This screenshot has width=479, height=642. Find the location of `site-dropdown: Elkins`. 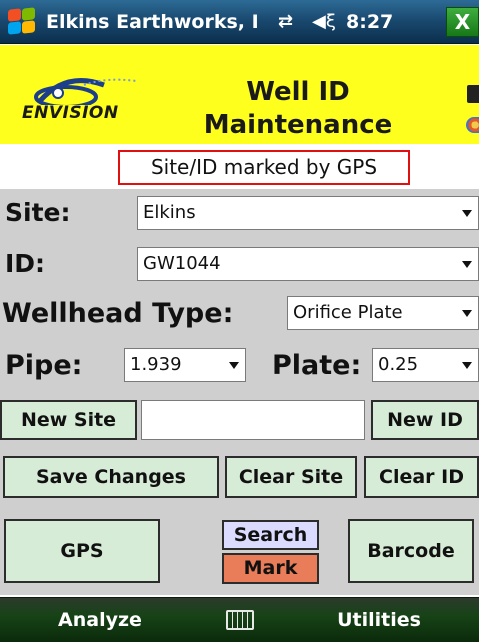

site-dropdown: Elkins is located at coordinates (308, 213).